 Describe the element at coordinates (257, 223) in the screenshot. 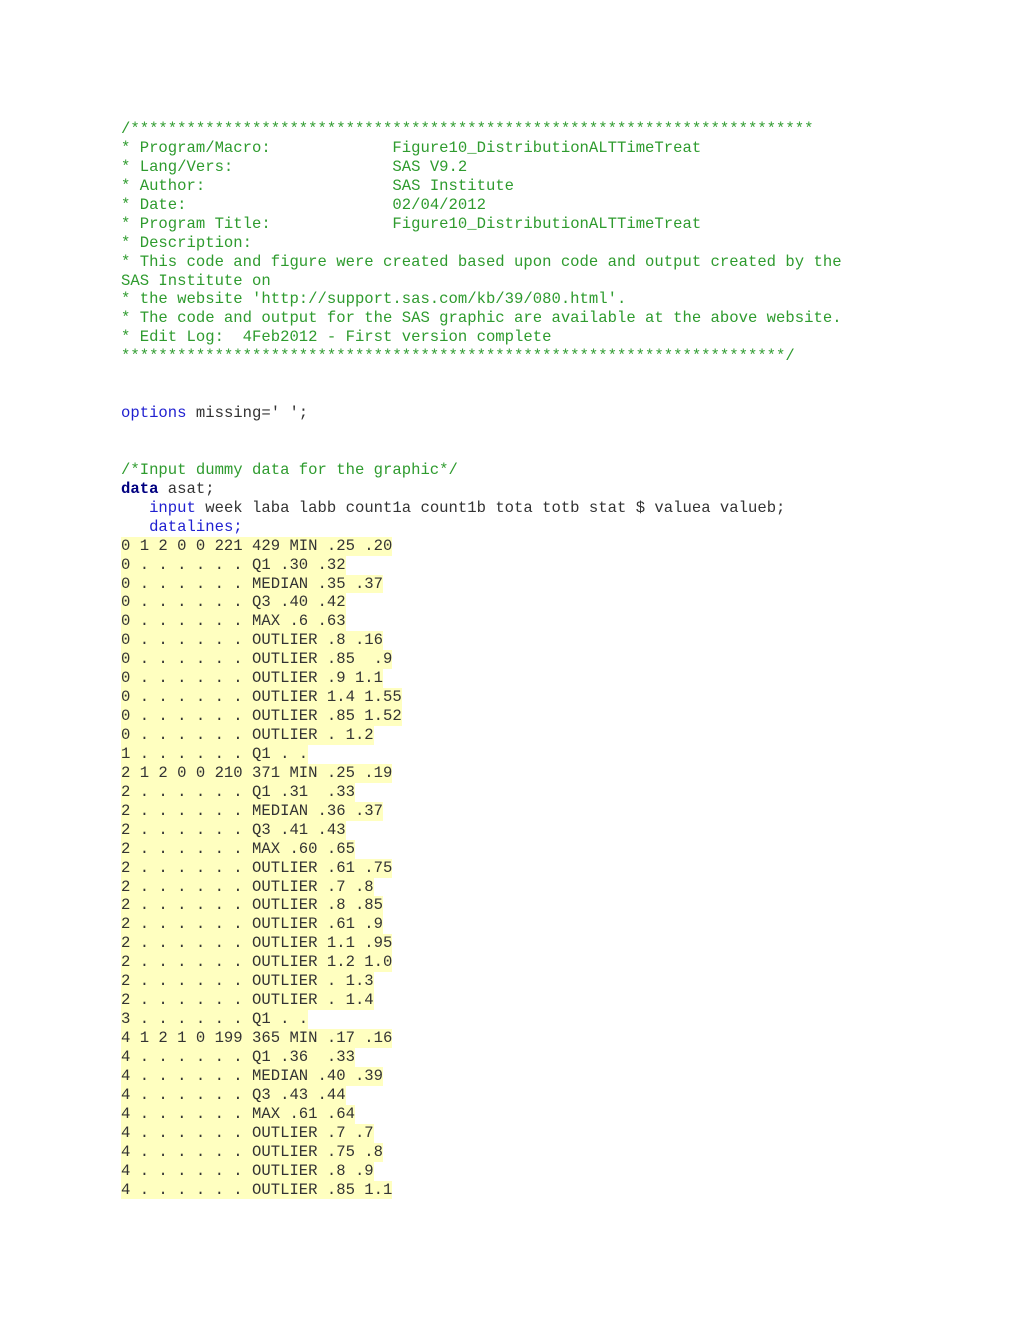

I see `header-field-label: * Program Title:` at that location.